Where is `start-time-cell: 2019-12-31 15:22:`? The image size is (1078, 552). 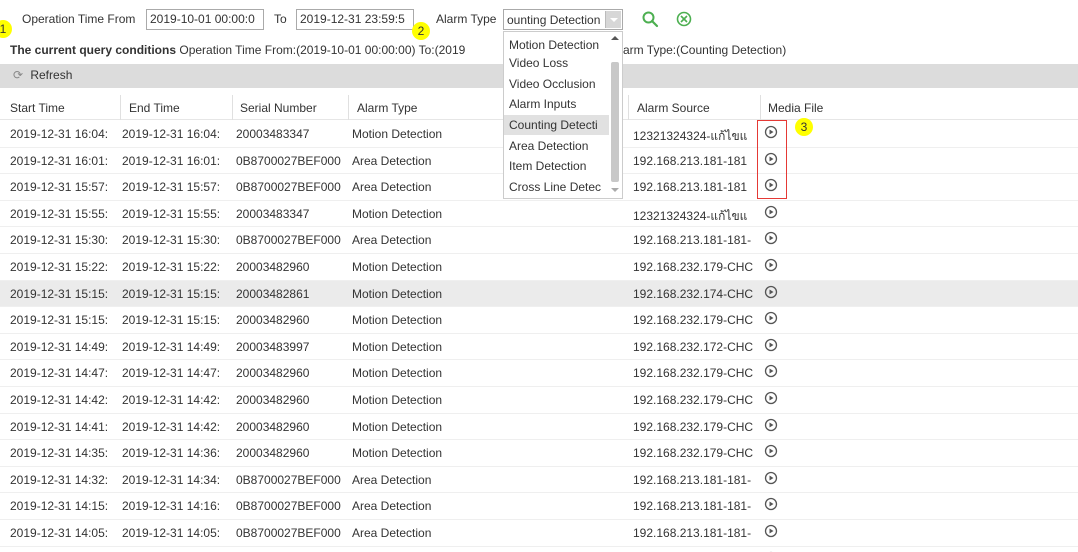
start-time-cell: 2019-12-31 15:22: is located at coordinates (59, 266).